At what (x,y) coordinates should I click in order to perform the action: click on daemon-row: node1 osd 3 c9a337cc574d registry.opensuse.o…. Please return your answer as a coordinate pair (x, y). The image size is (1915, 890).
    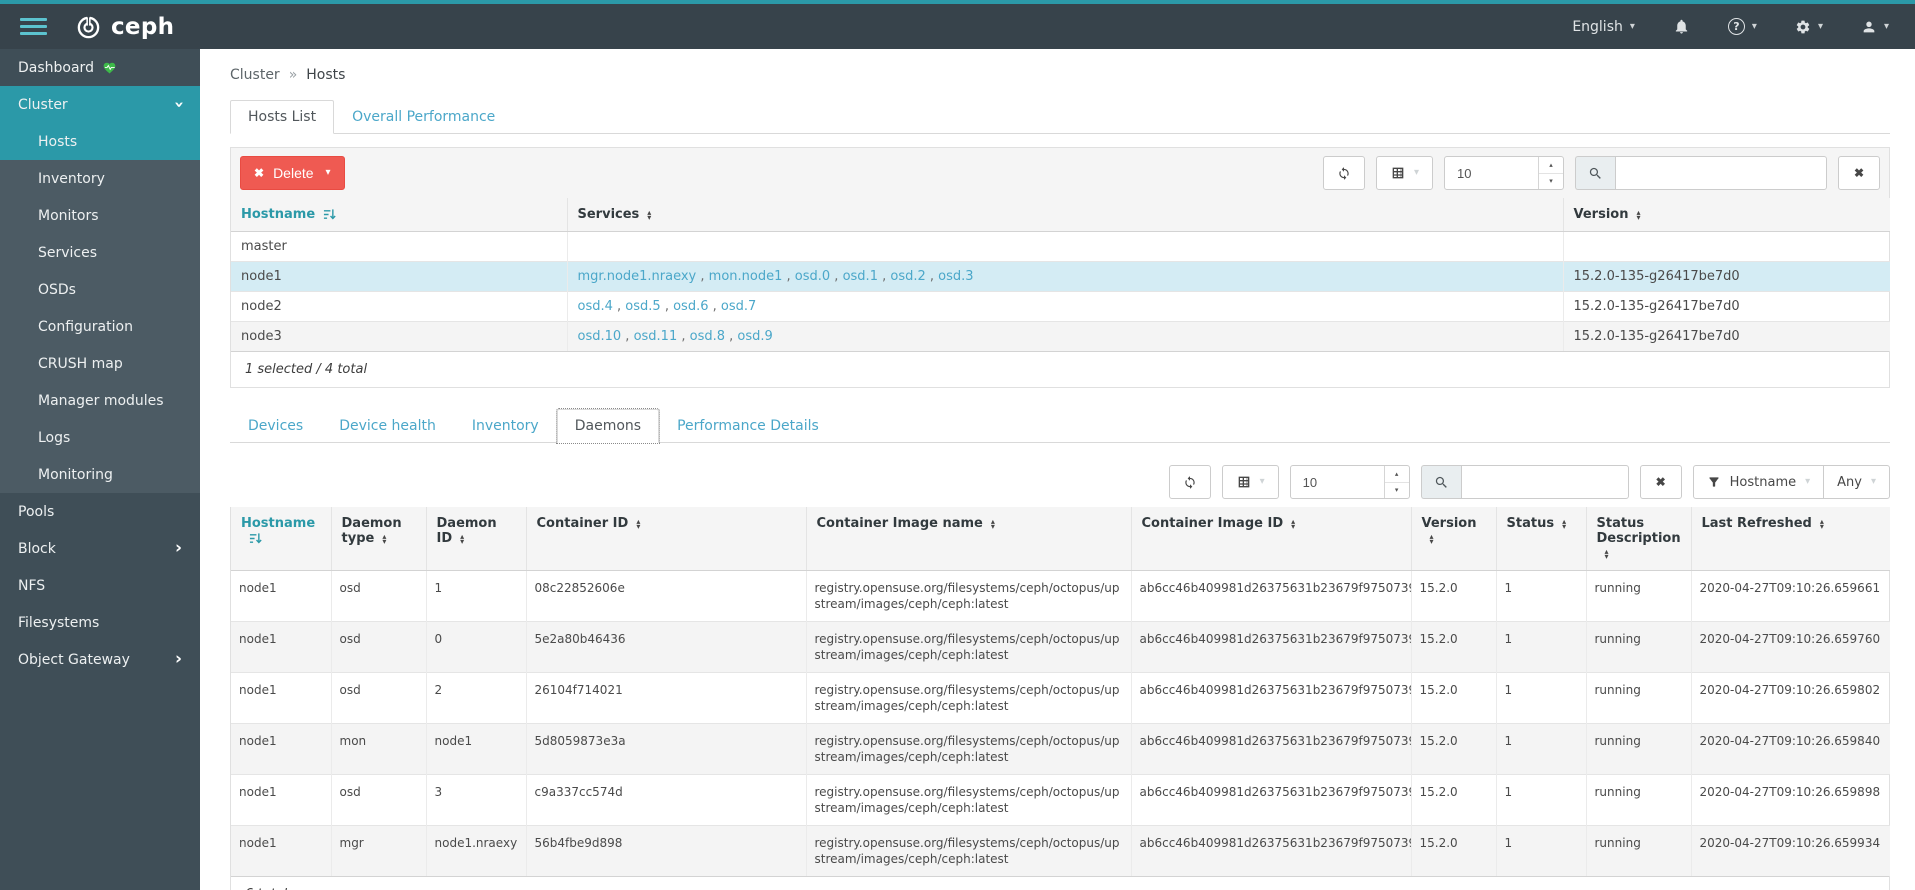
    Looking at the image, I should click on (1060, 800).